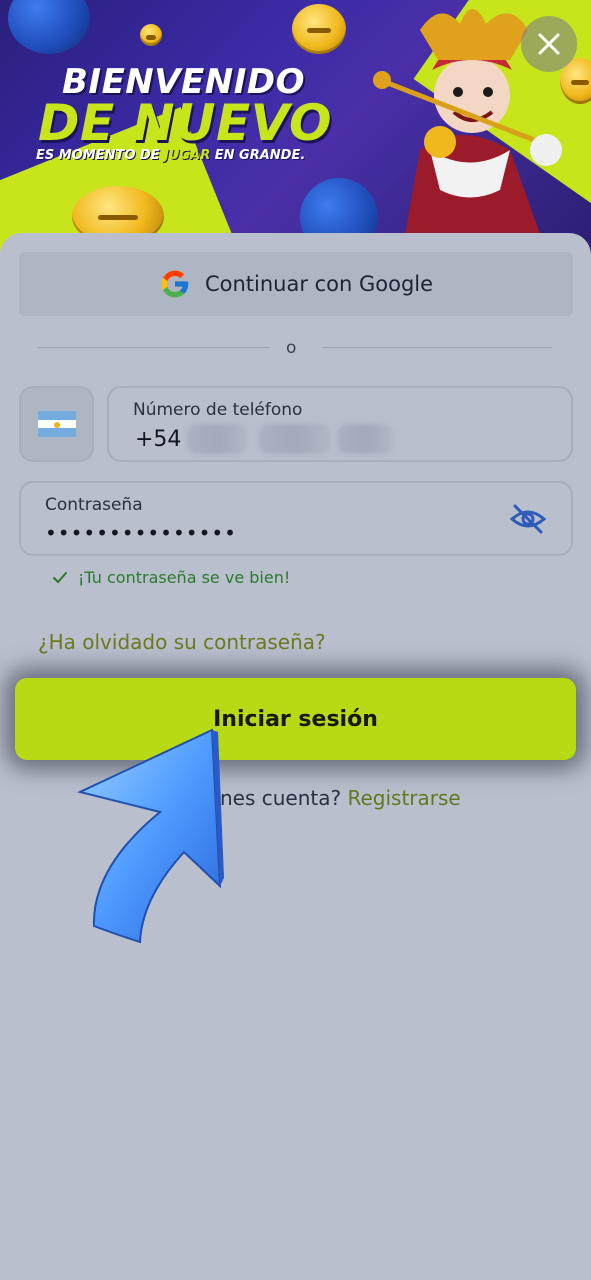 This screenshot has width=591, height=1280. Describe the element at coordinates (403, 798) in the screenshot. I see `register-link: Registrarse` at that location.